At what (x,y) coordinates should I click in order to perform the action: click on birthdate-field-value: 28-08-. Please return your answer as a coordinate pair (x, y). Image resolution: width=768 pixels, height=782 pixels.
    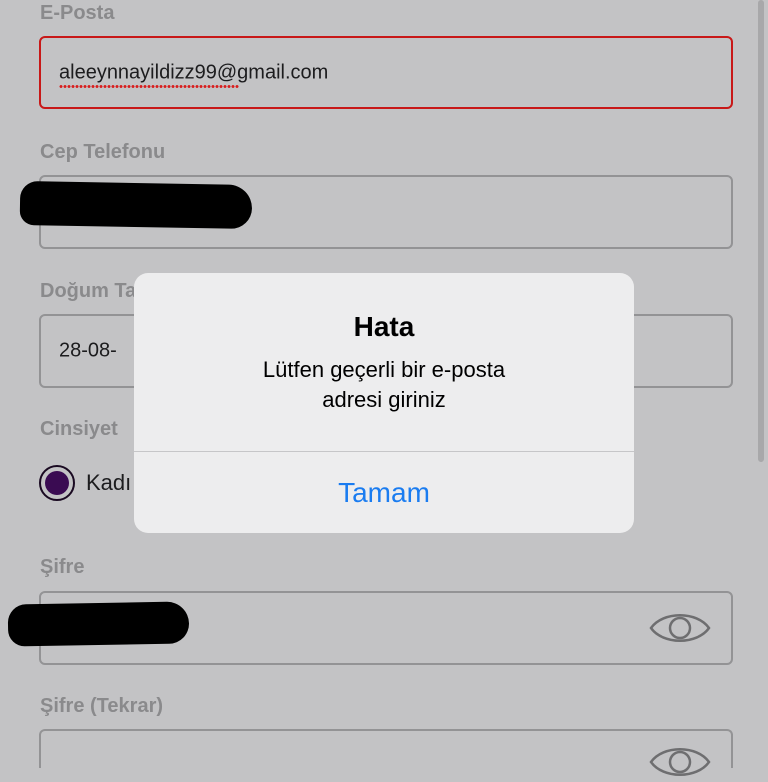
    Looking at the image, I should click on (88, 350).